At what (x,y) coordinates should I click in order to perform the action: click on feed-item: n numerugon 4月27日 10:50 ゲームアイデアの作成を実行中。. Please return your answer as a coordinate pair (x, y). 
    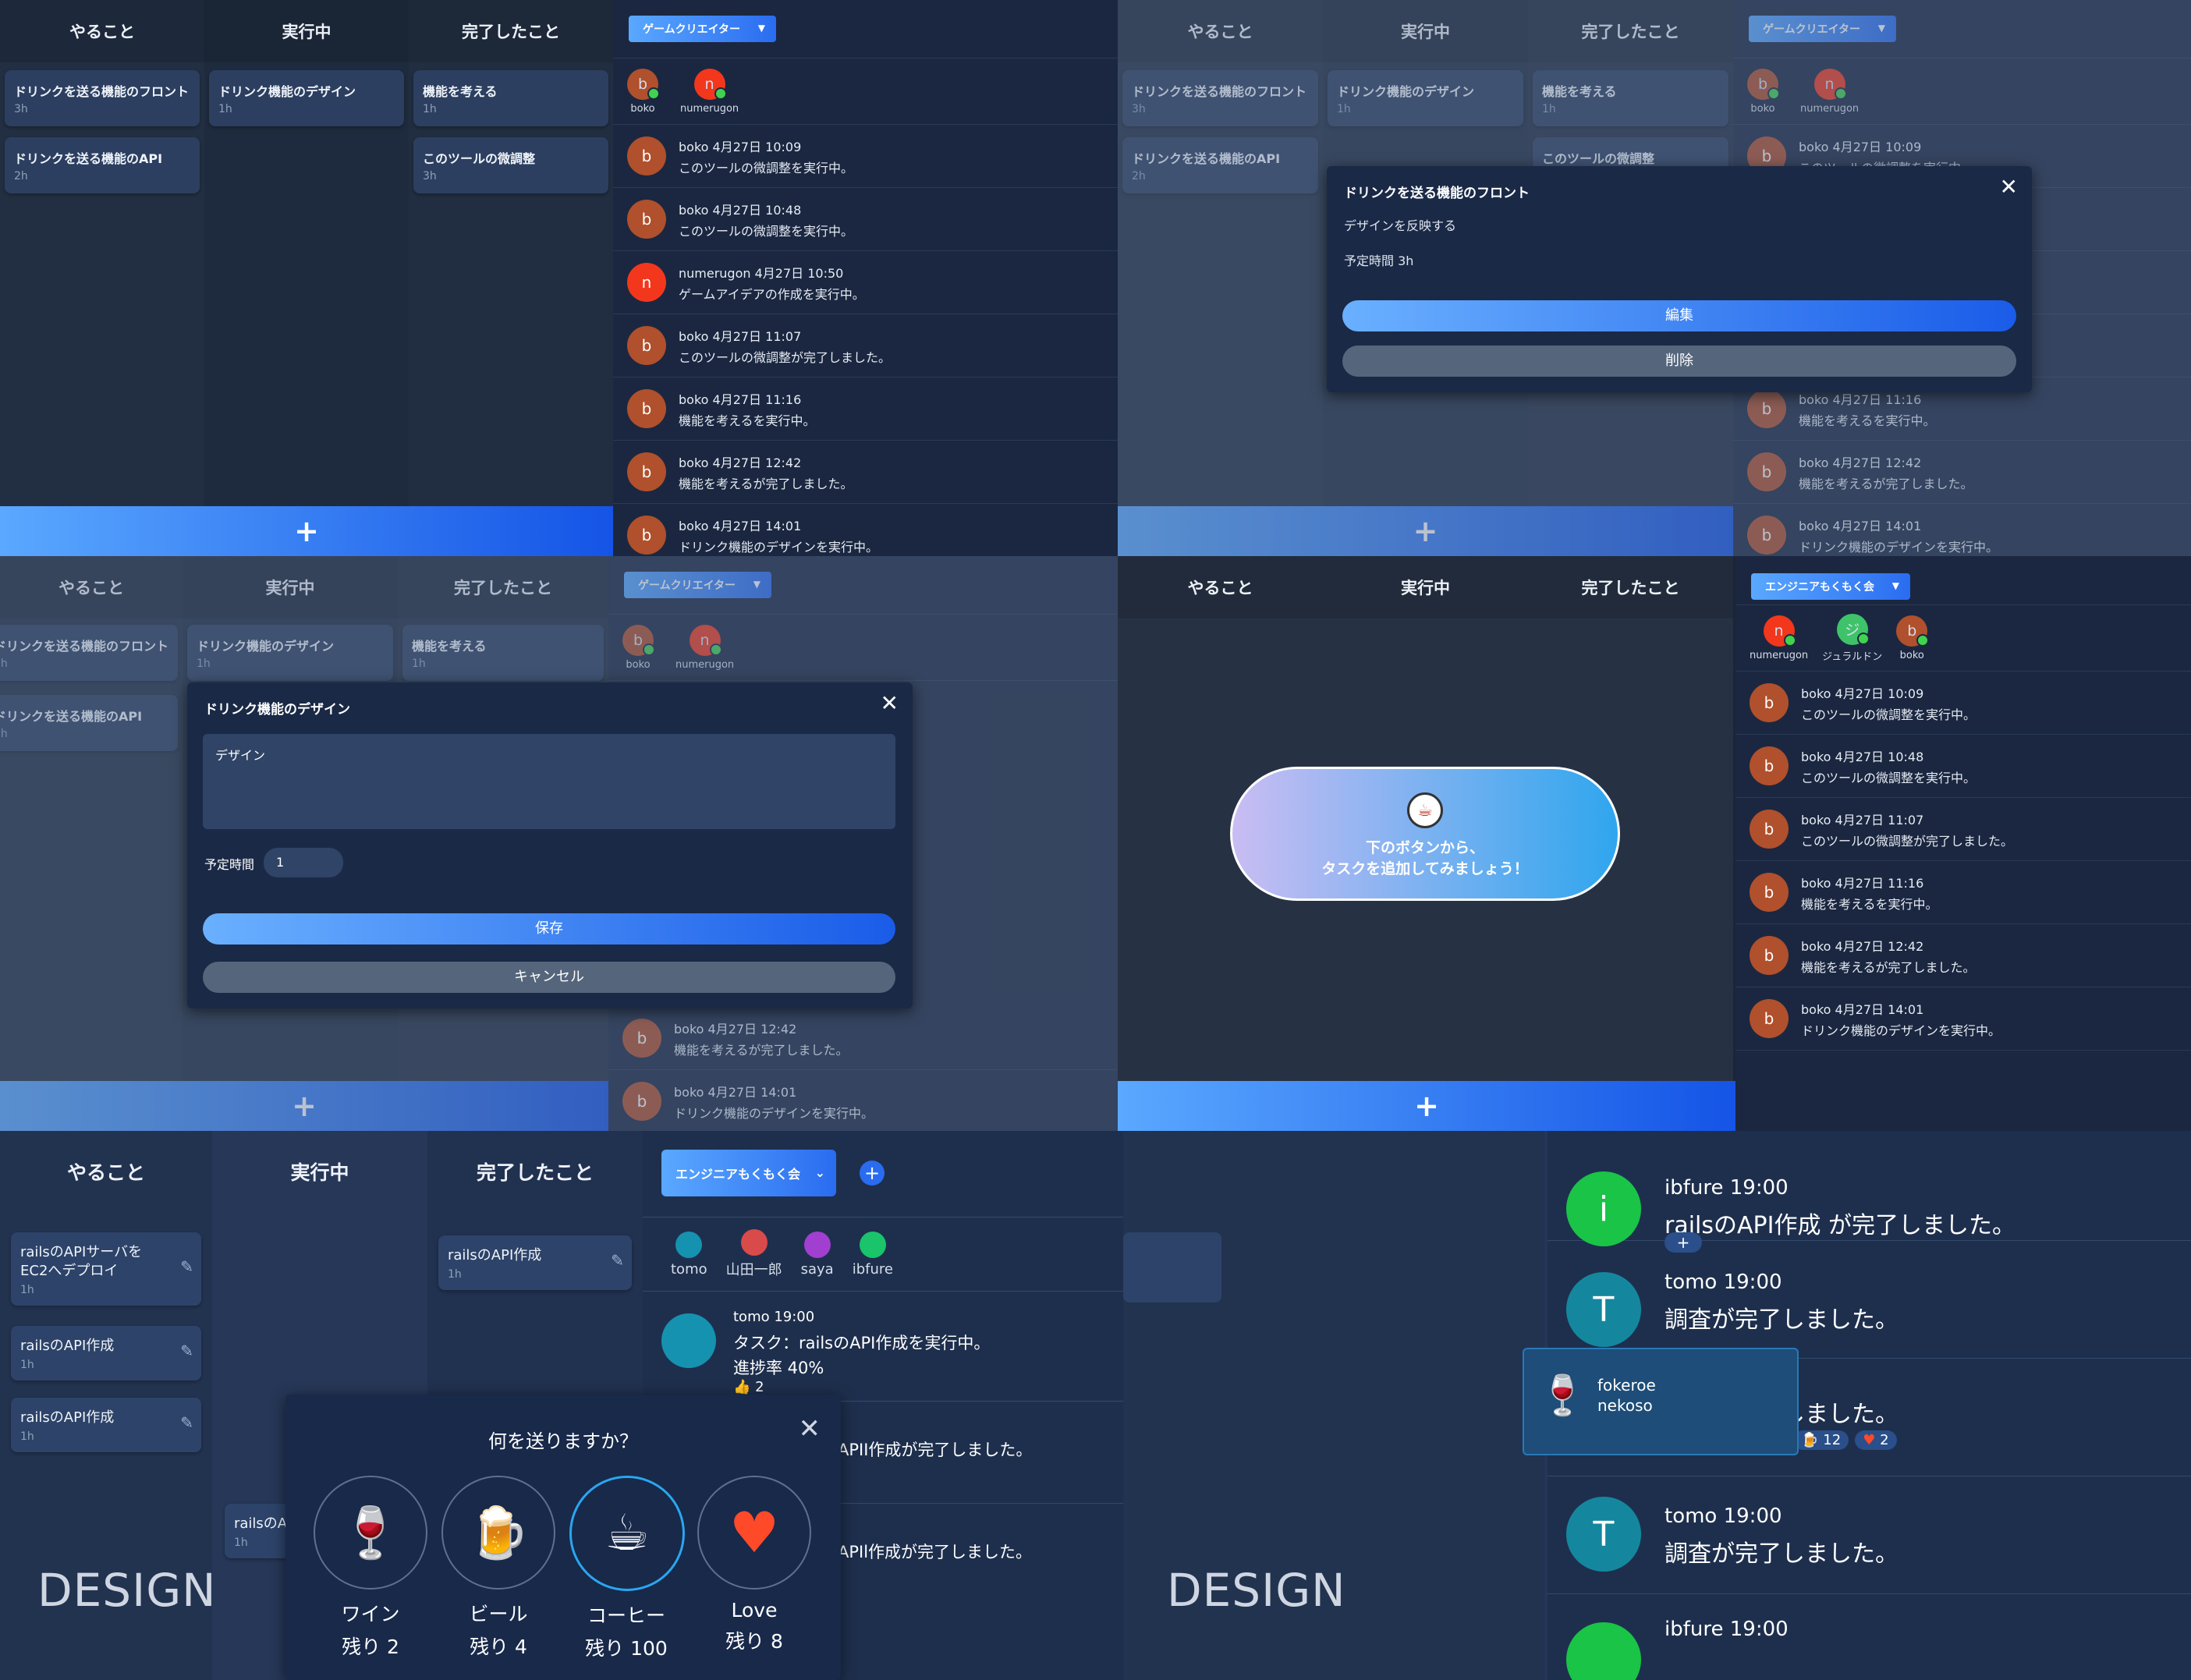
    Looking at the image, I should click on (865, 282).